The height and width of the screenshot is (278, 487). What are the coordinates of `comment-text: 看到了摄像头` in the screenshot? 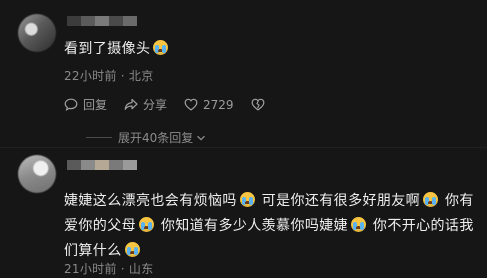 It's located at (264, 49).